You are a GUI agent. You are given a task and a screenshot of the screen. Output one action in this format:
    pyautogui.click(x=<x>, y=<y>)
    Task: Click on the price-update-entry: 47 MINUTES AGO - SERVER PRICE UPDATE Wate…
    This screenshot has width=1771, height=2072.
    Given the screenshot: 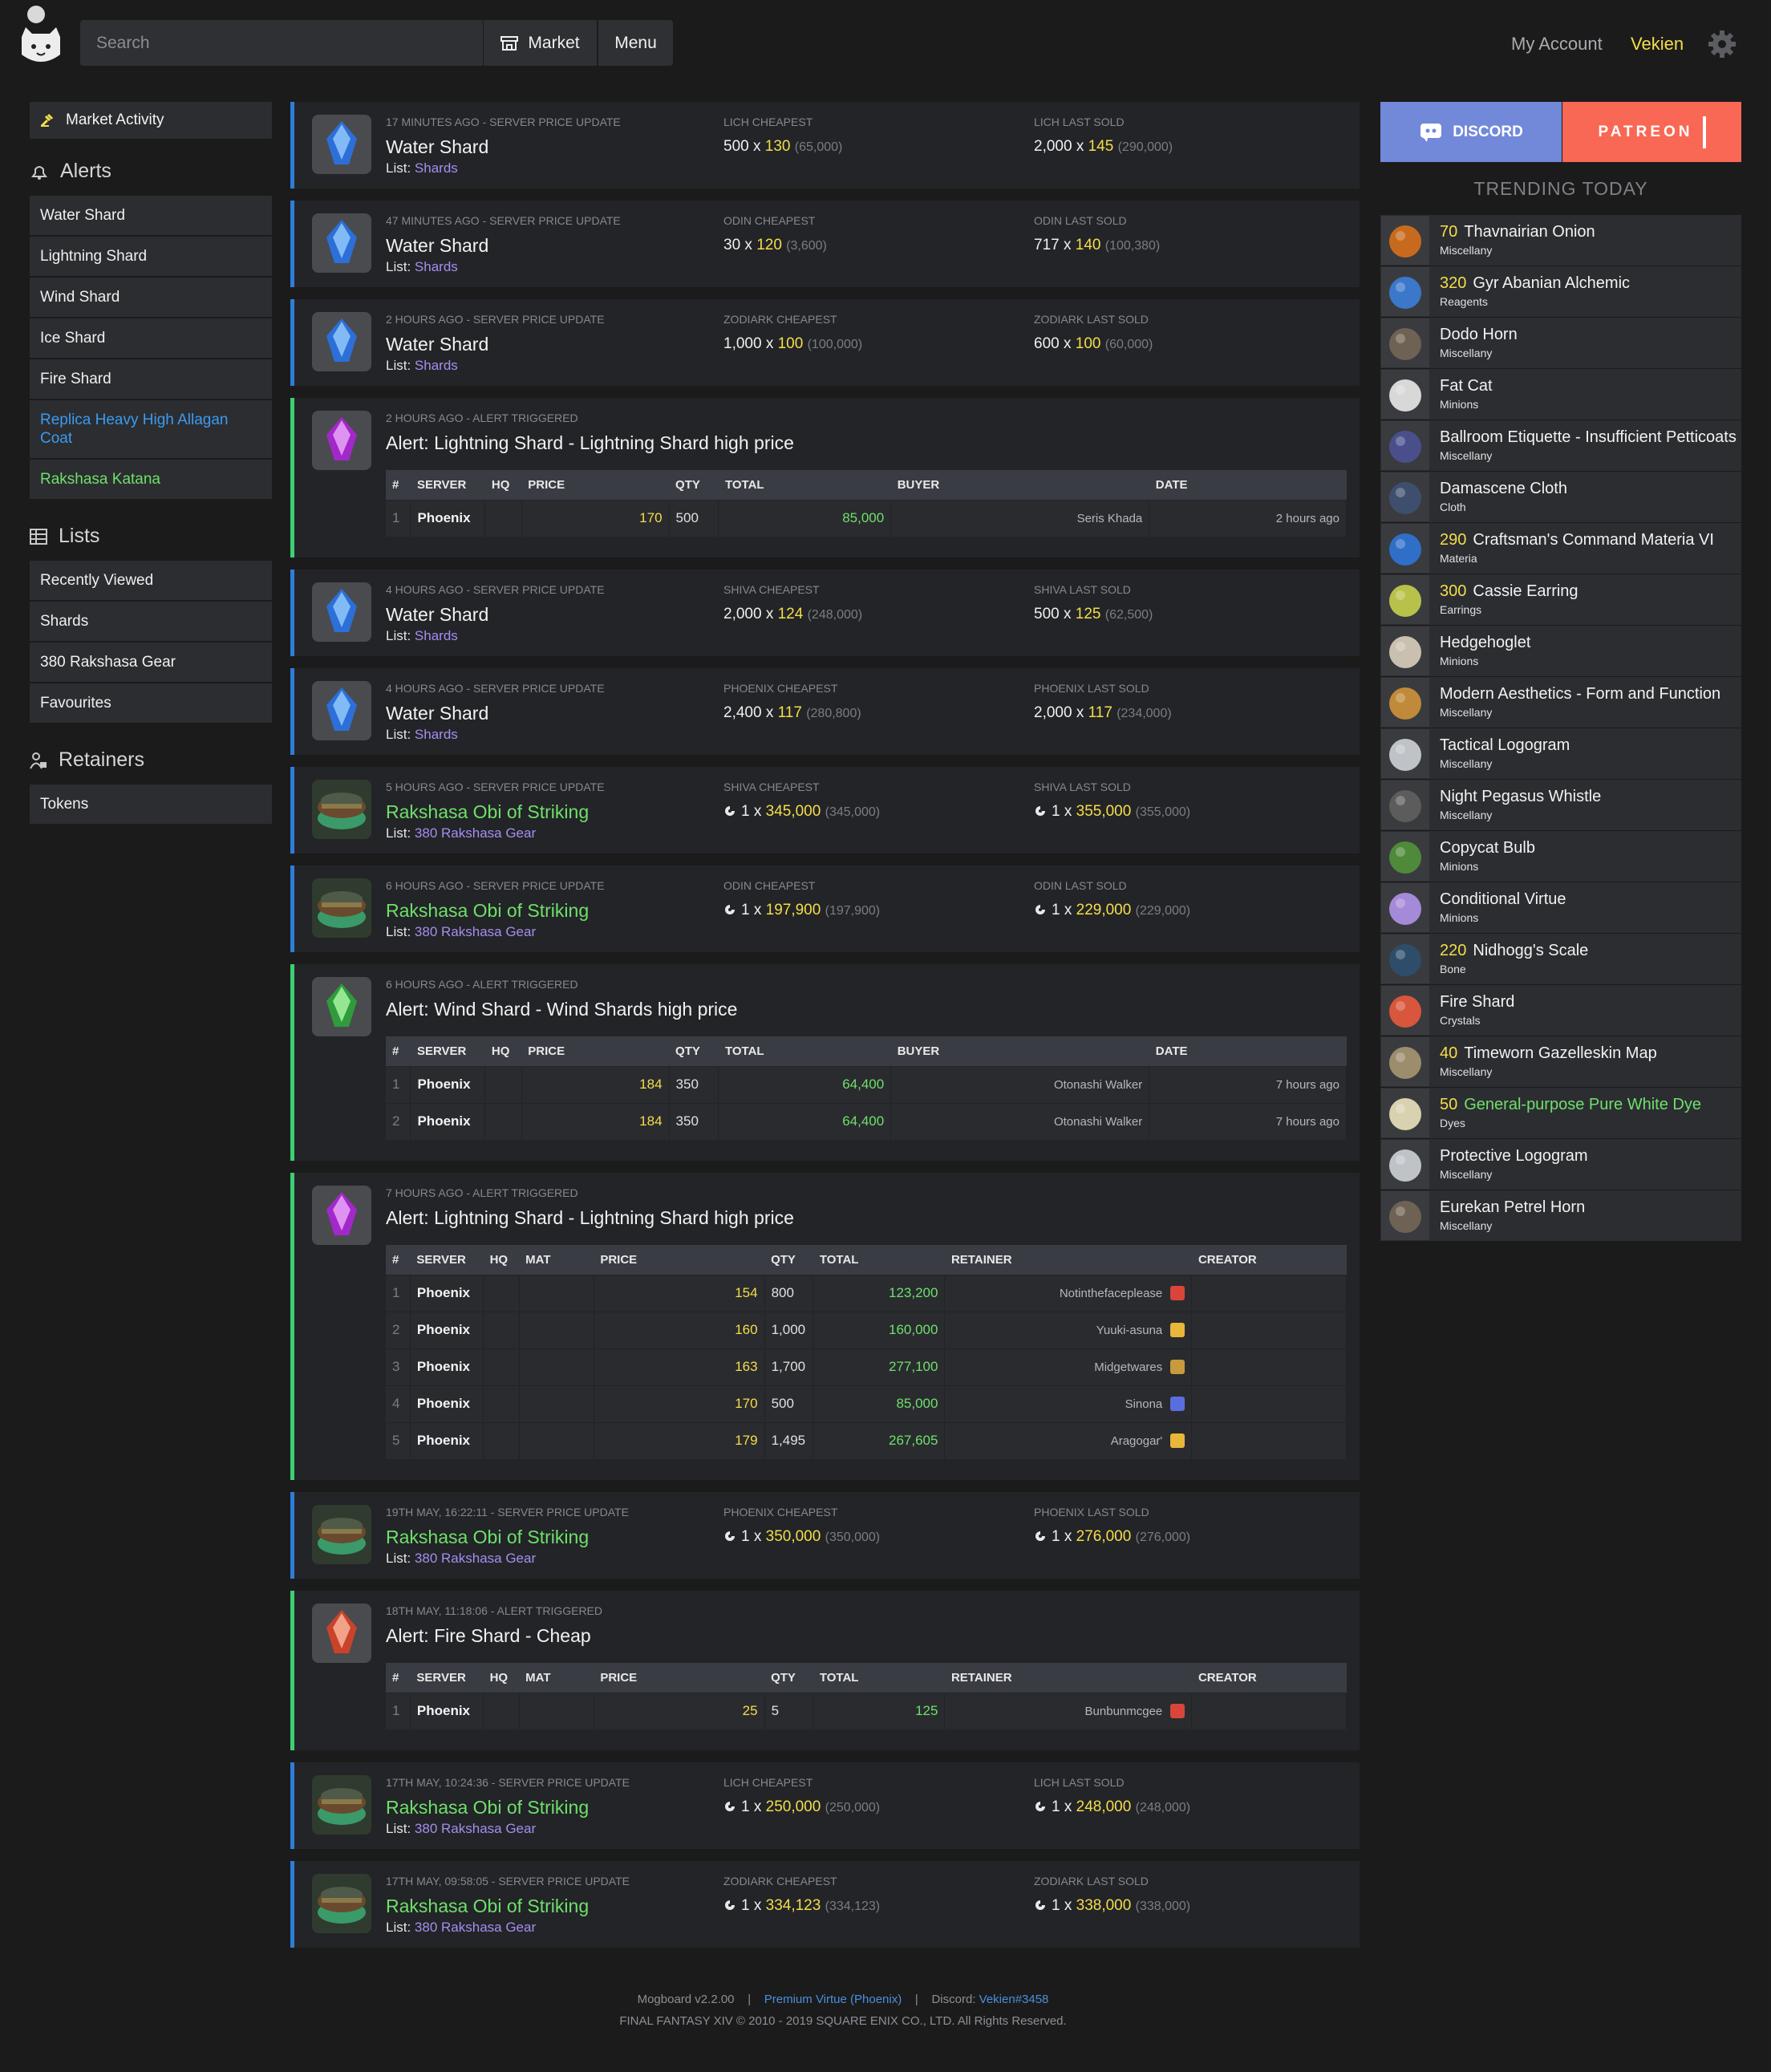 What is the action you would take?
    pyautogui.click(x=825, y=244)
    